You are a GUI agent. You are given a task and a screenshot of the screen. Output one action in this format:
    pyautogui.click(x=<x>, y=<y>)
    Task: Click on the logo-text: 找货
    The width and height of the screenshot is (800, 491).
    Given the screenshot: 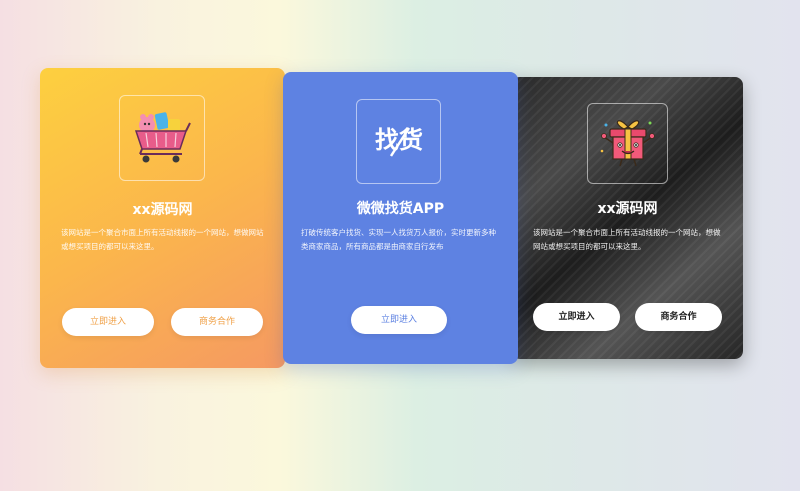 What is the action you would take?
    pyautogui.click(x=399, y=140)
    